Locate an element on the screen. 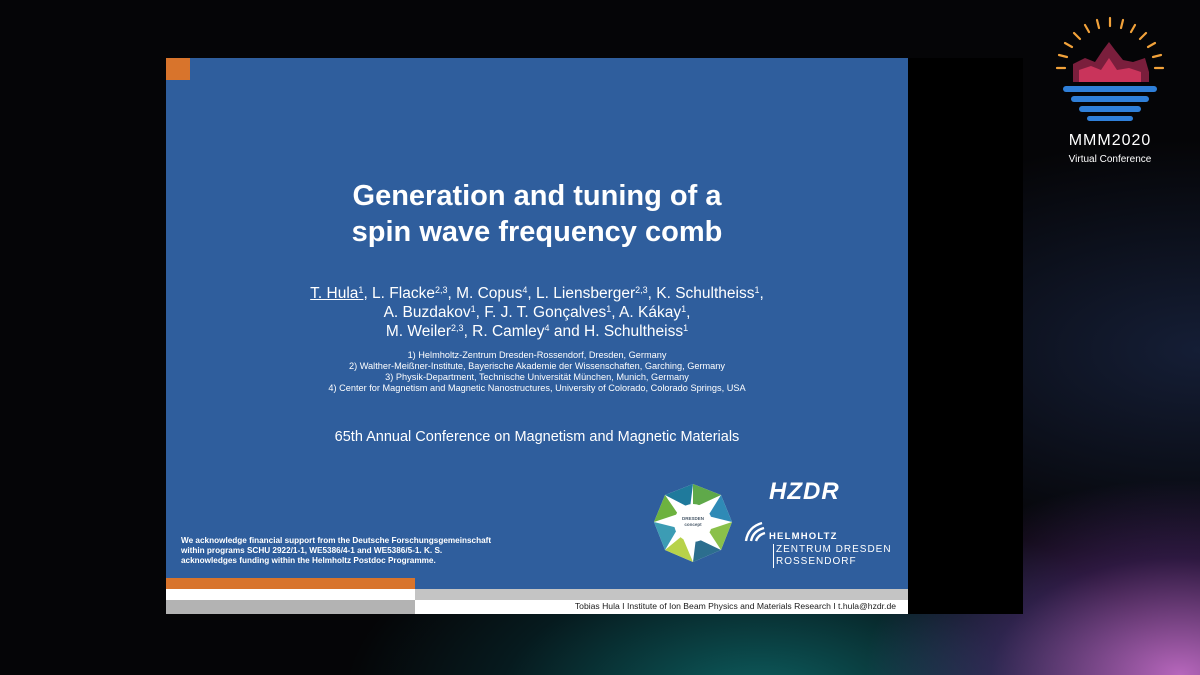 The height and width of the screenshot is (675, 1200). helmholtz-logo-icon is located at coordinates (755, 531).